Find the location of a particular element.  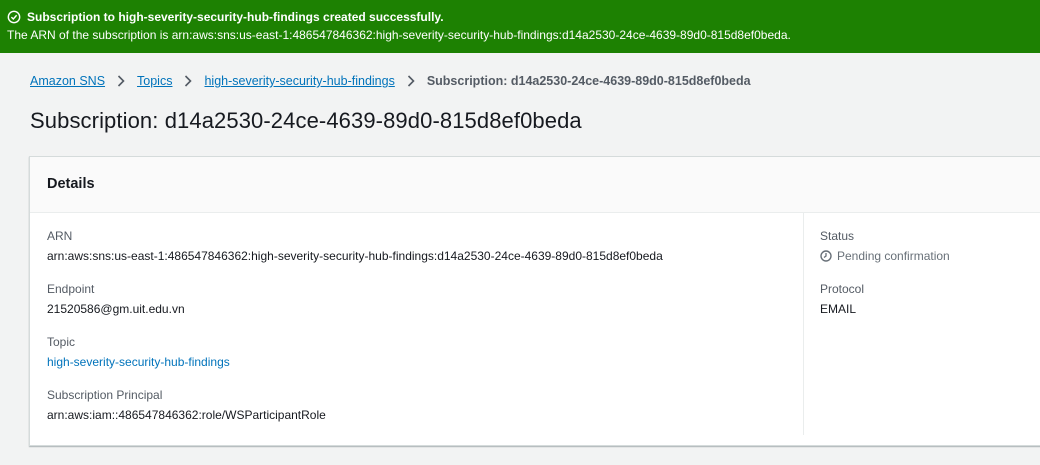

topic-label: Topic is located at coordinates (61, 342).